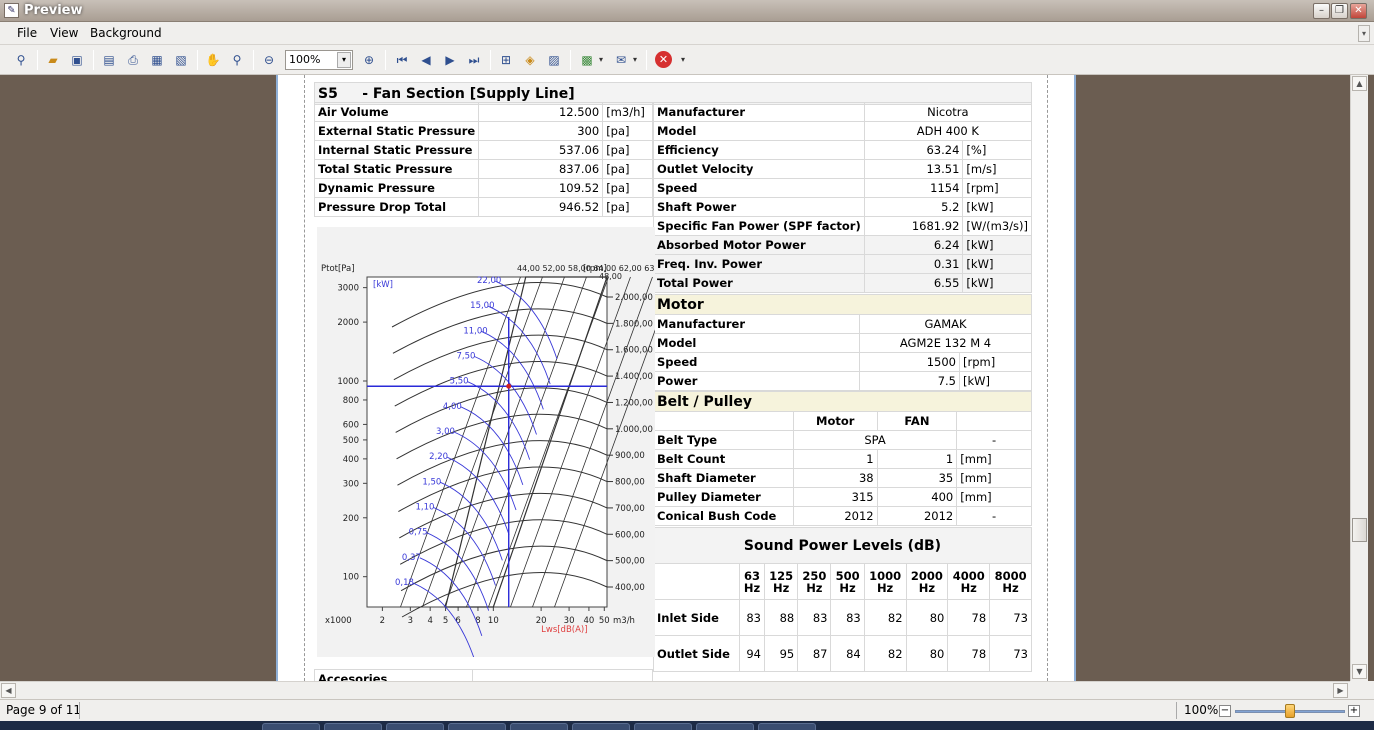 The image size is (1374, 730). What do you see at coordinates (696, 653) in the screenshot?
I see `outlet-label: Outlet Side` at bounding box center [696, 653].